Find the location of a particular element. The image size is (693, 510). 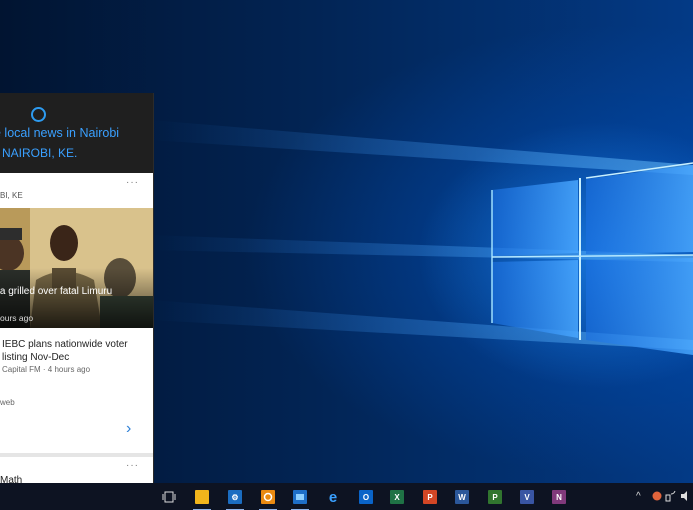

cortana-icon is located at coordinates (38, 114).